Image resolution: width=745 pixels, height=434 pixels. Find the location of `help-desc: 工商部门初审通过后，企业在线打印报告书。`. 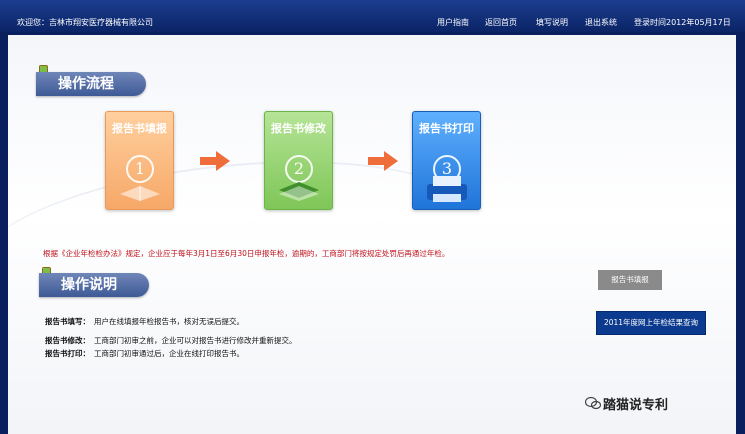

help-desc: 工商部门初审通过后，企业在线打印报告书。 is located at coordinates (169, 353).